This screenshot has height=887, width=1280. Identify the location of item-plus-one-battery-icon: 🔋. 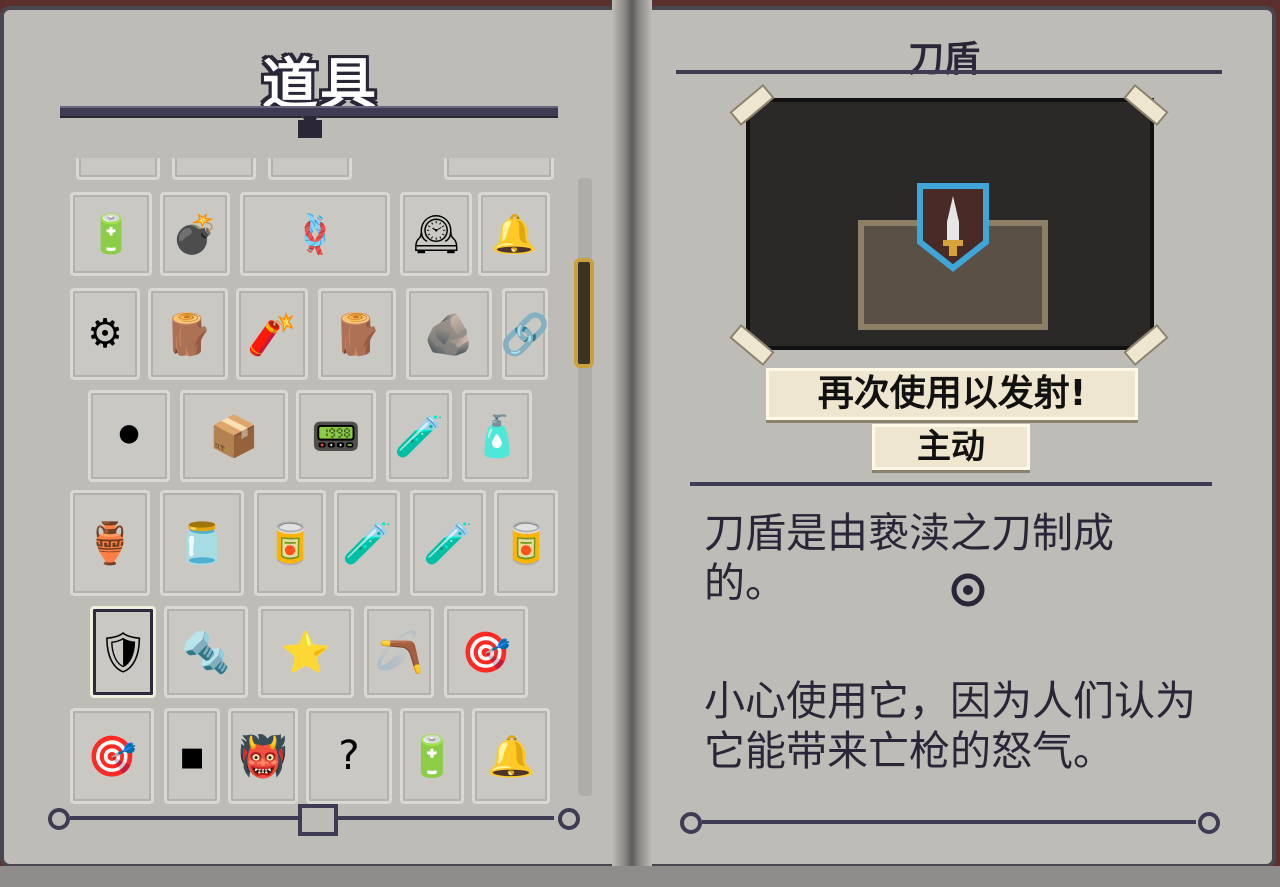
(432, 756).